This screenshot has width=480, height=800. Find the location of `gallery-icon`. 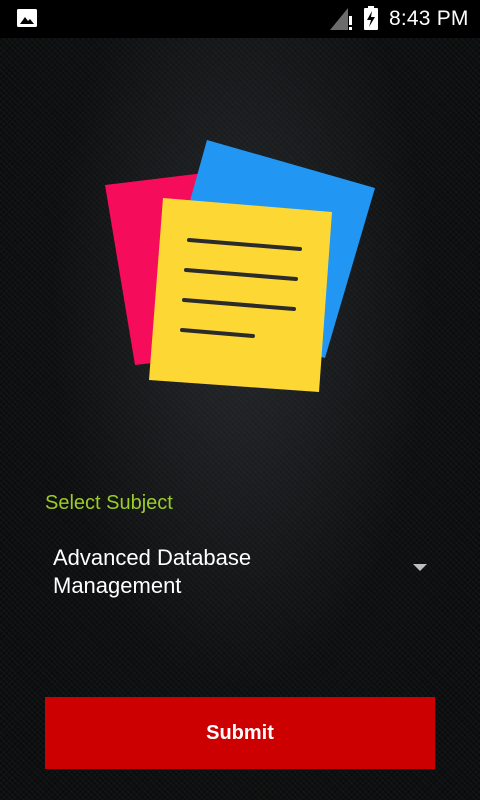

gallery-icon is located at coordinates (27, 18).